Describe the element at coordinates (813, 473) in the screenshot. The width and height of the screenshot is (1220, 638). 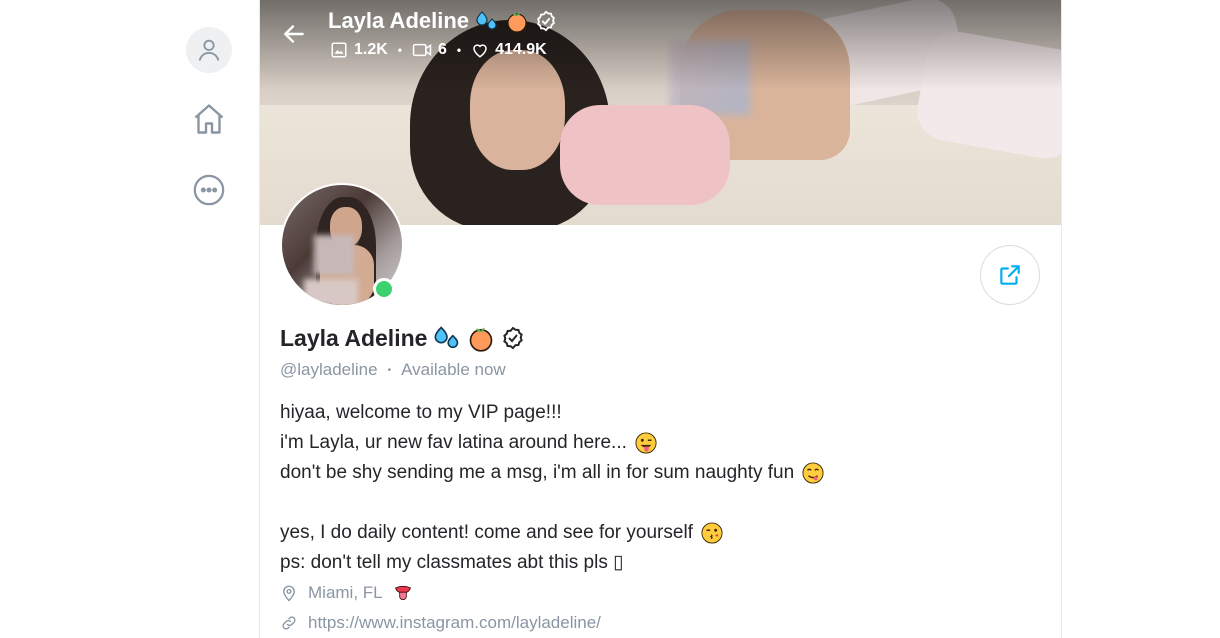
I see `drooling-emoji` at that location.